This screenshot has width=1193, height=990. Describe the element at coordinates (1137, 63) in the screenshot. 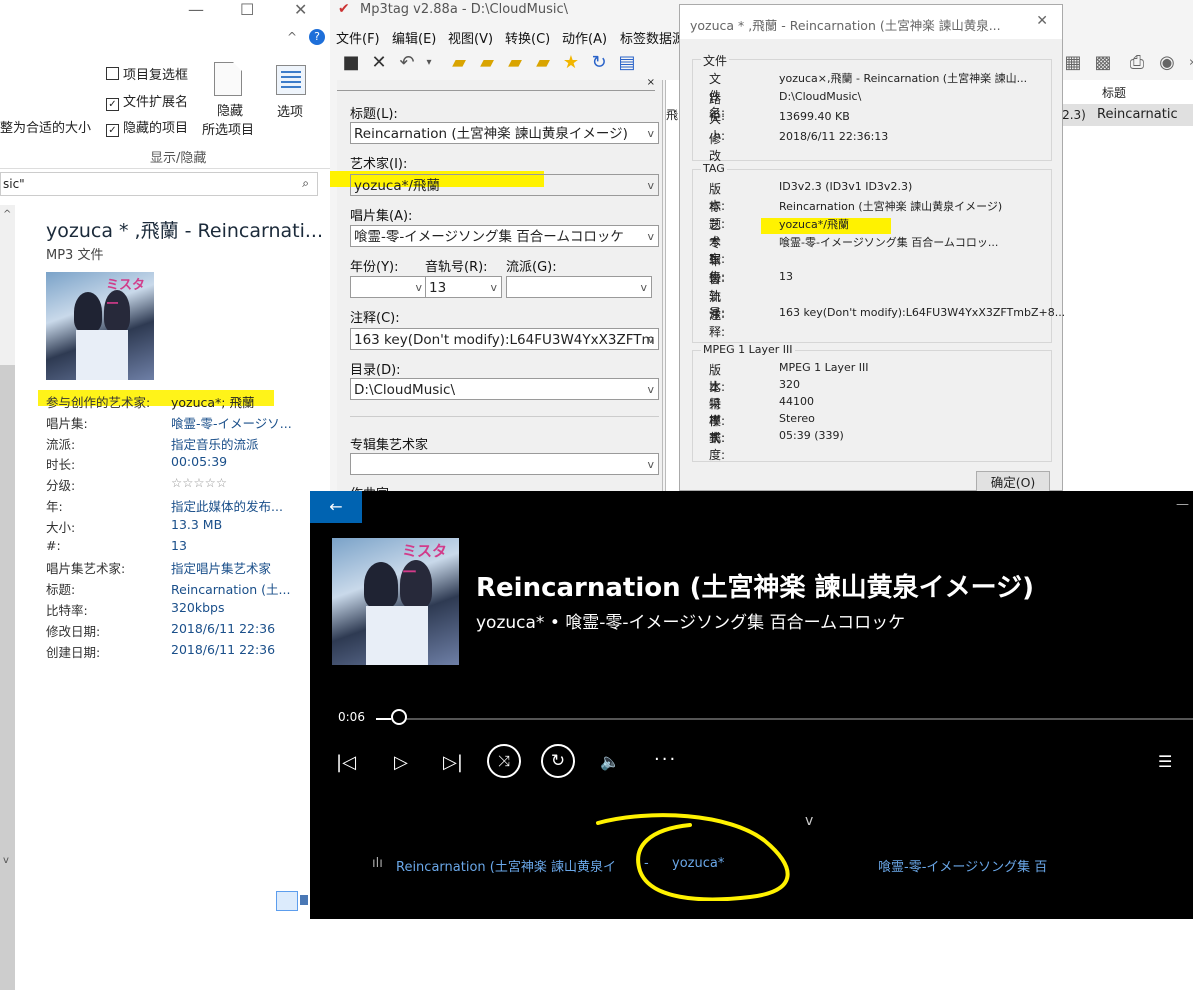

I see `print-icon: ⎙` at that location.